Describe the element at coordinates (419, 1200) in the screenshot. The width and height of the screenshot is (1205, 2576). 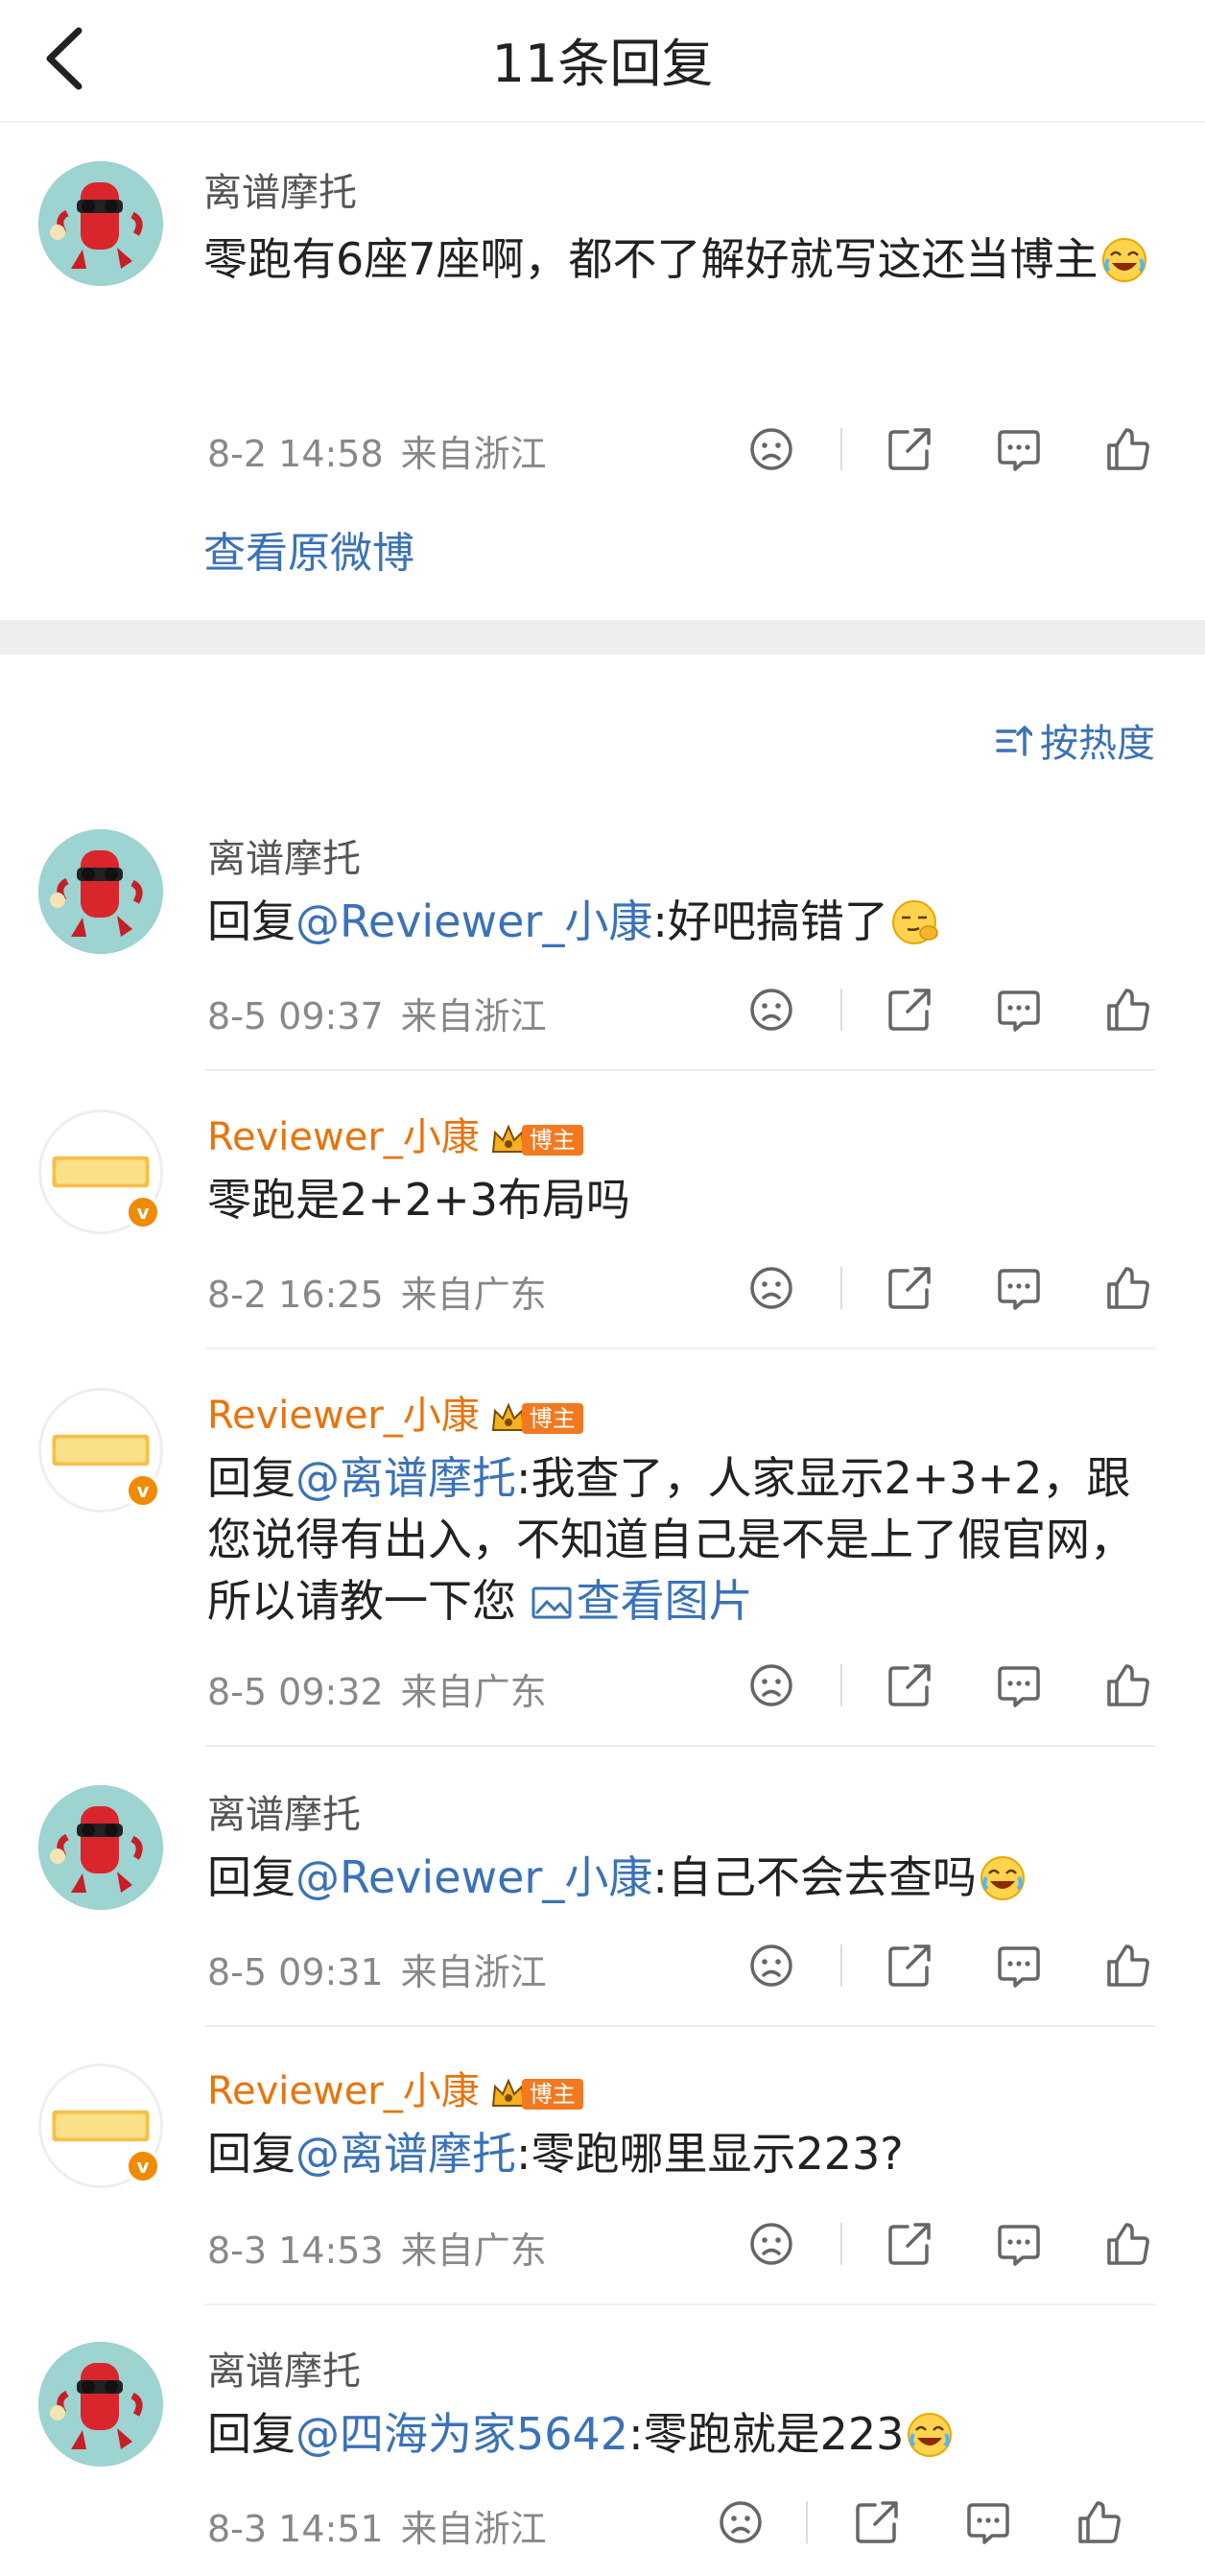
I see `reply-text: 零跑是2+2+3布局吗` at that location.